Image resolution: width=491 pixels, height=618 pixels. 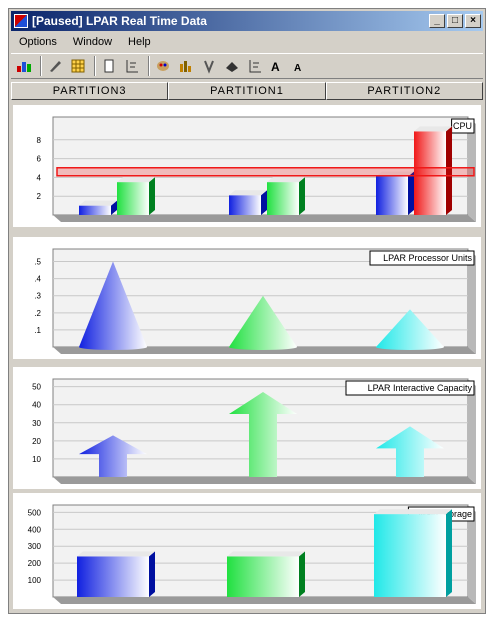 I want to click on y-tick-label: 4, so click(x=39, y=177).